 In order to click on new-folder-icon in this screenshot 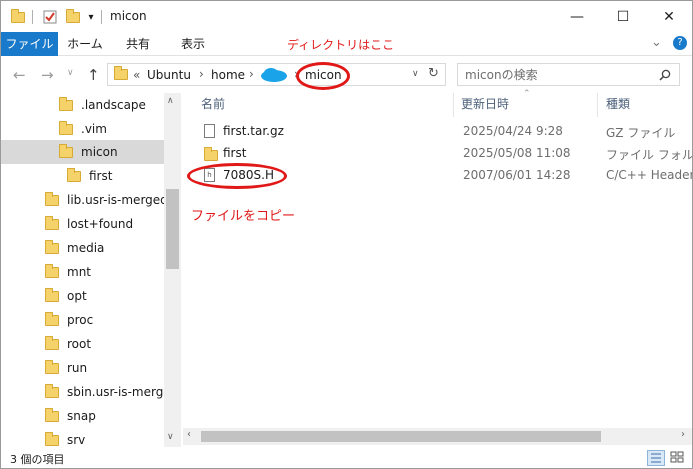, I will do `click(73, 17)`.